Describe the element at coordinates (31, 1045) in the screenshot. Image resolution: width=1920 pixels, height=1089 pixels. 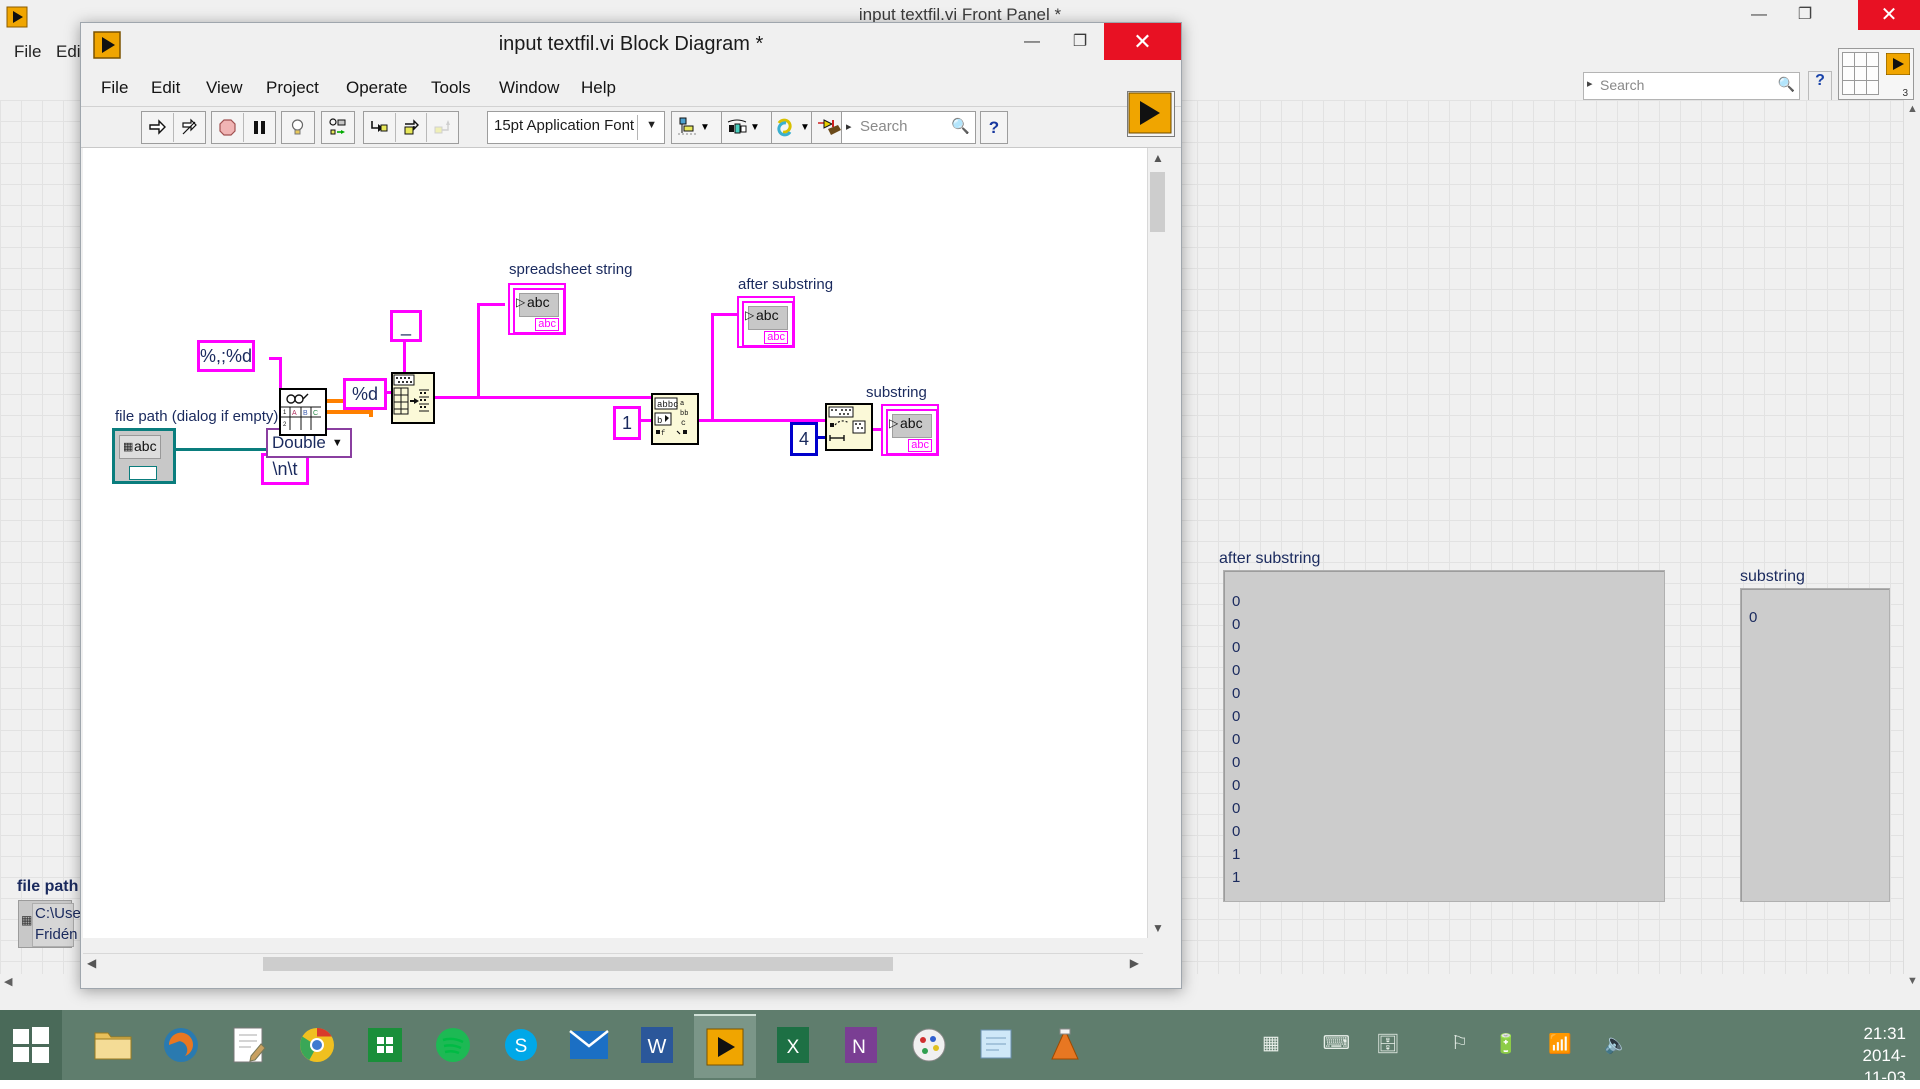
I see `start-button` at that location.